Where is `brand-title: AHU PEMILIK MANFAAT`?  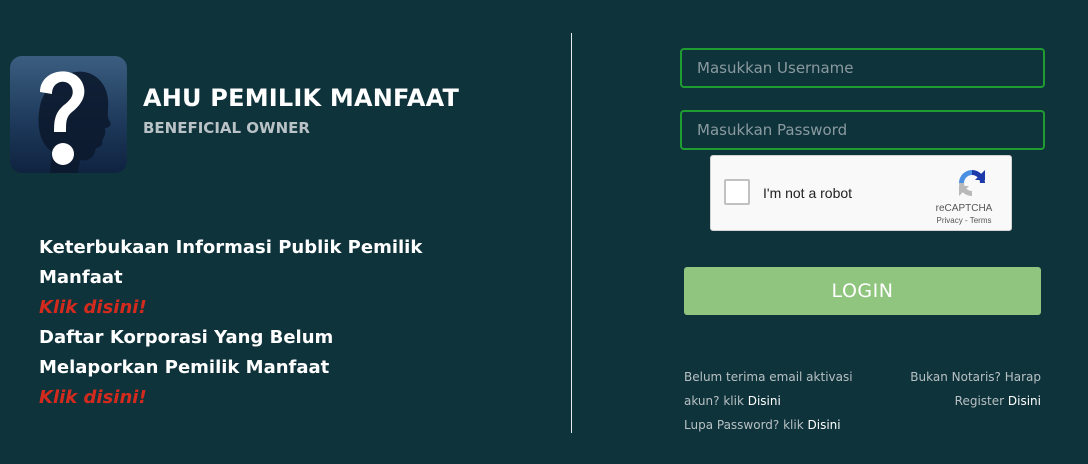 brand-title: AHU PEMILIK MANFAAT is located at coordinates (301, 98).